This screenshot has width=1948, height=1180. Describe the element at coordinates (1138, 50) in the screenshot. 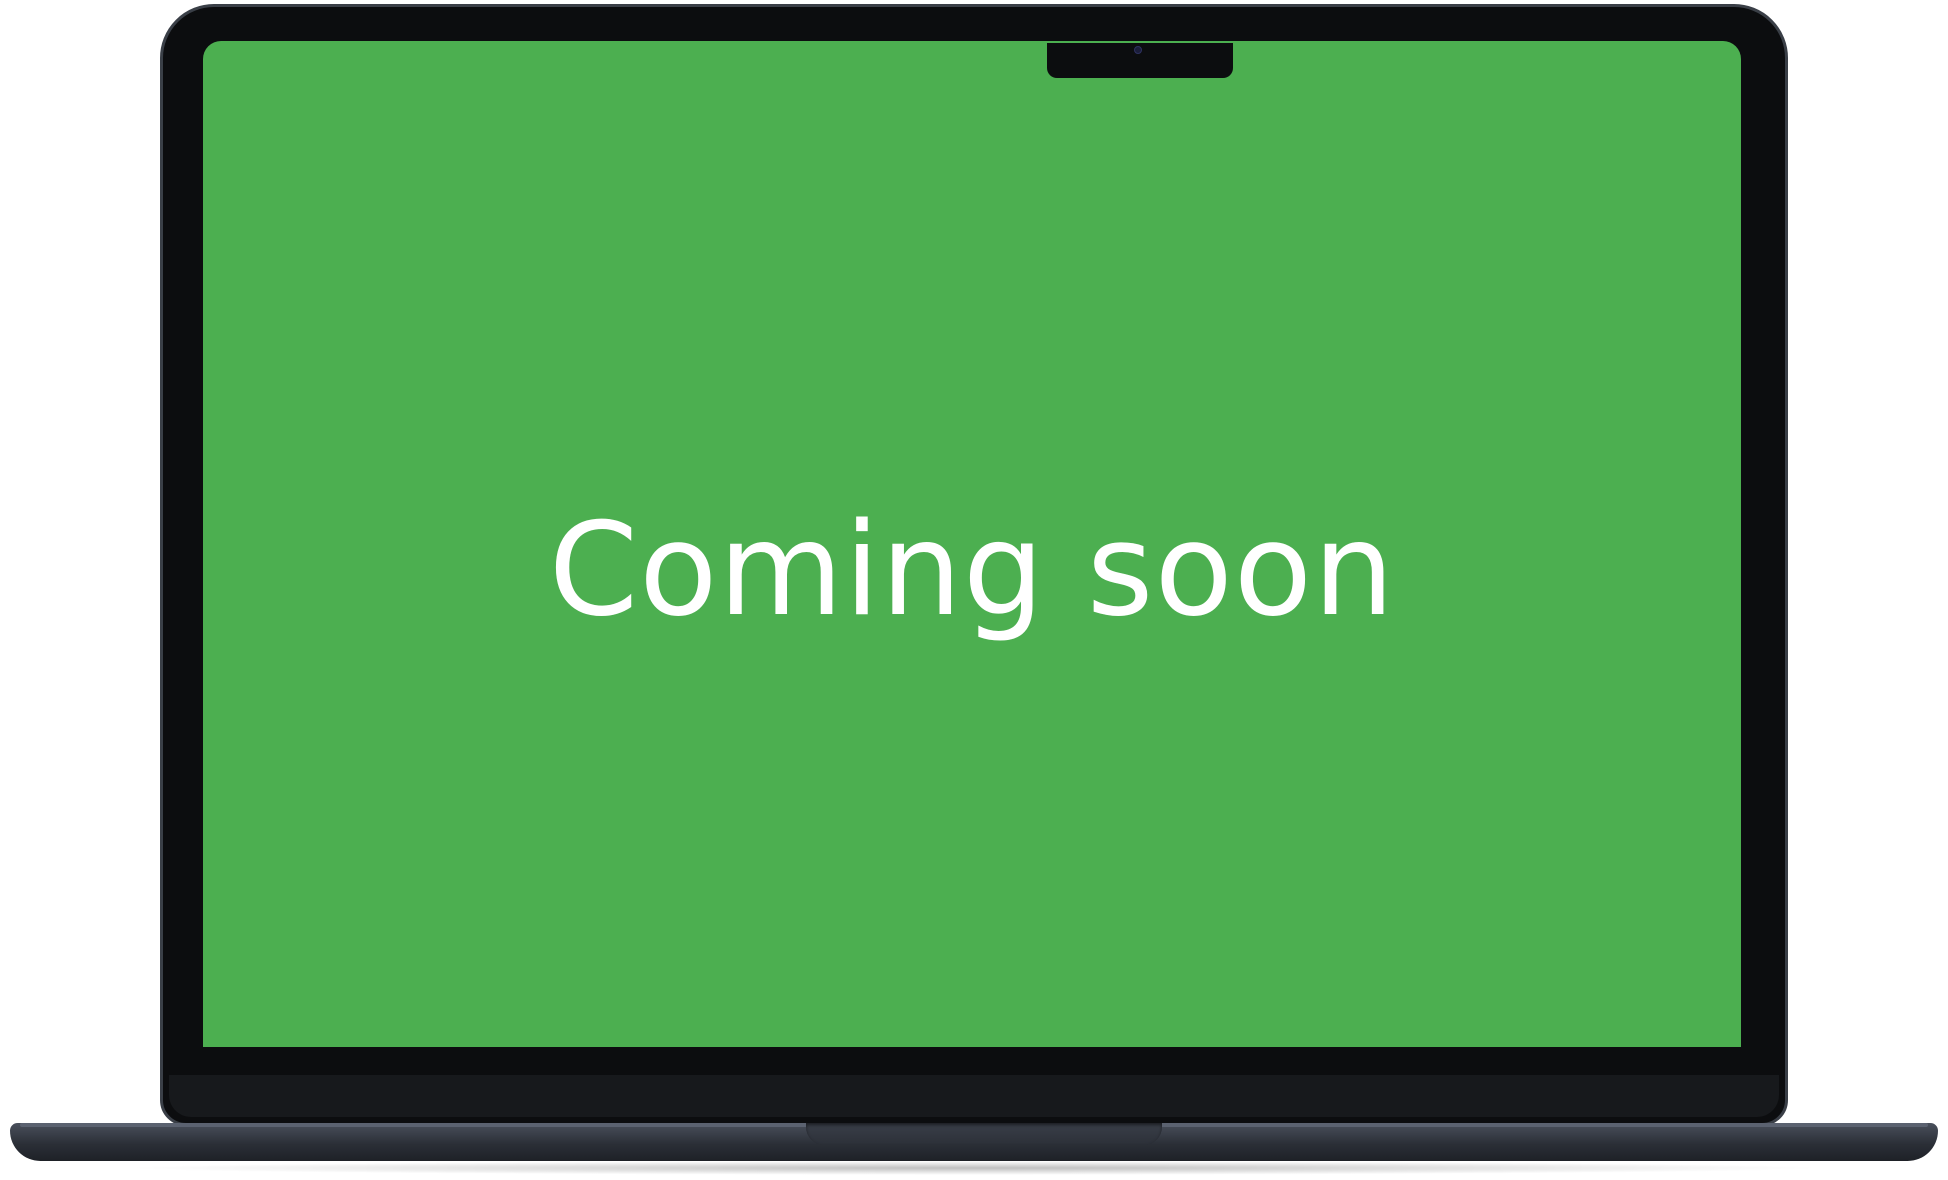

I see `camera-icon` at that location.